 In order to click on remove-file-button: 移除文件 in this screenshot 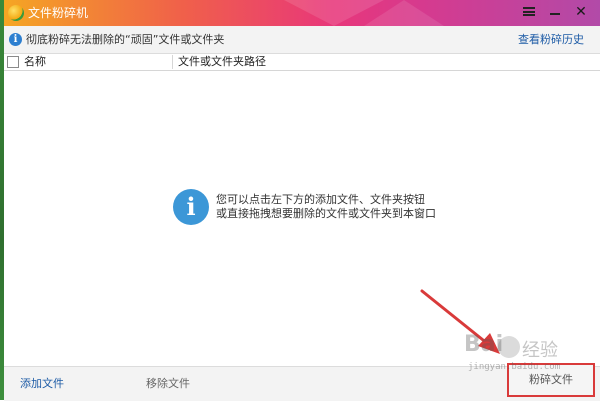, I will do `click(168, 384)`.